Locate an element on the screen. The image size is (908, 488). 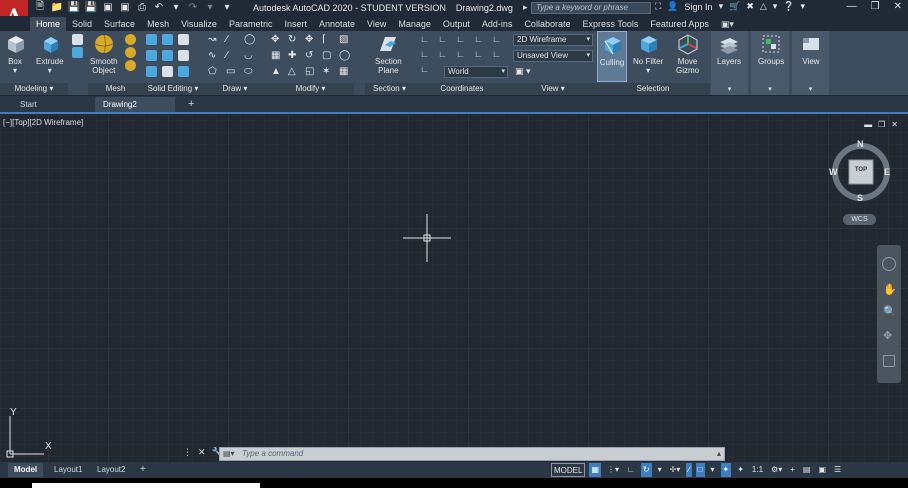
presspull-icon is located at coordinates (77, 39).